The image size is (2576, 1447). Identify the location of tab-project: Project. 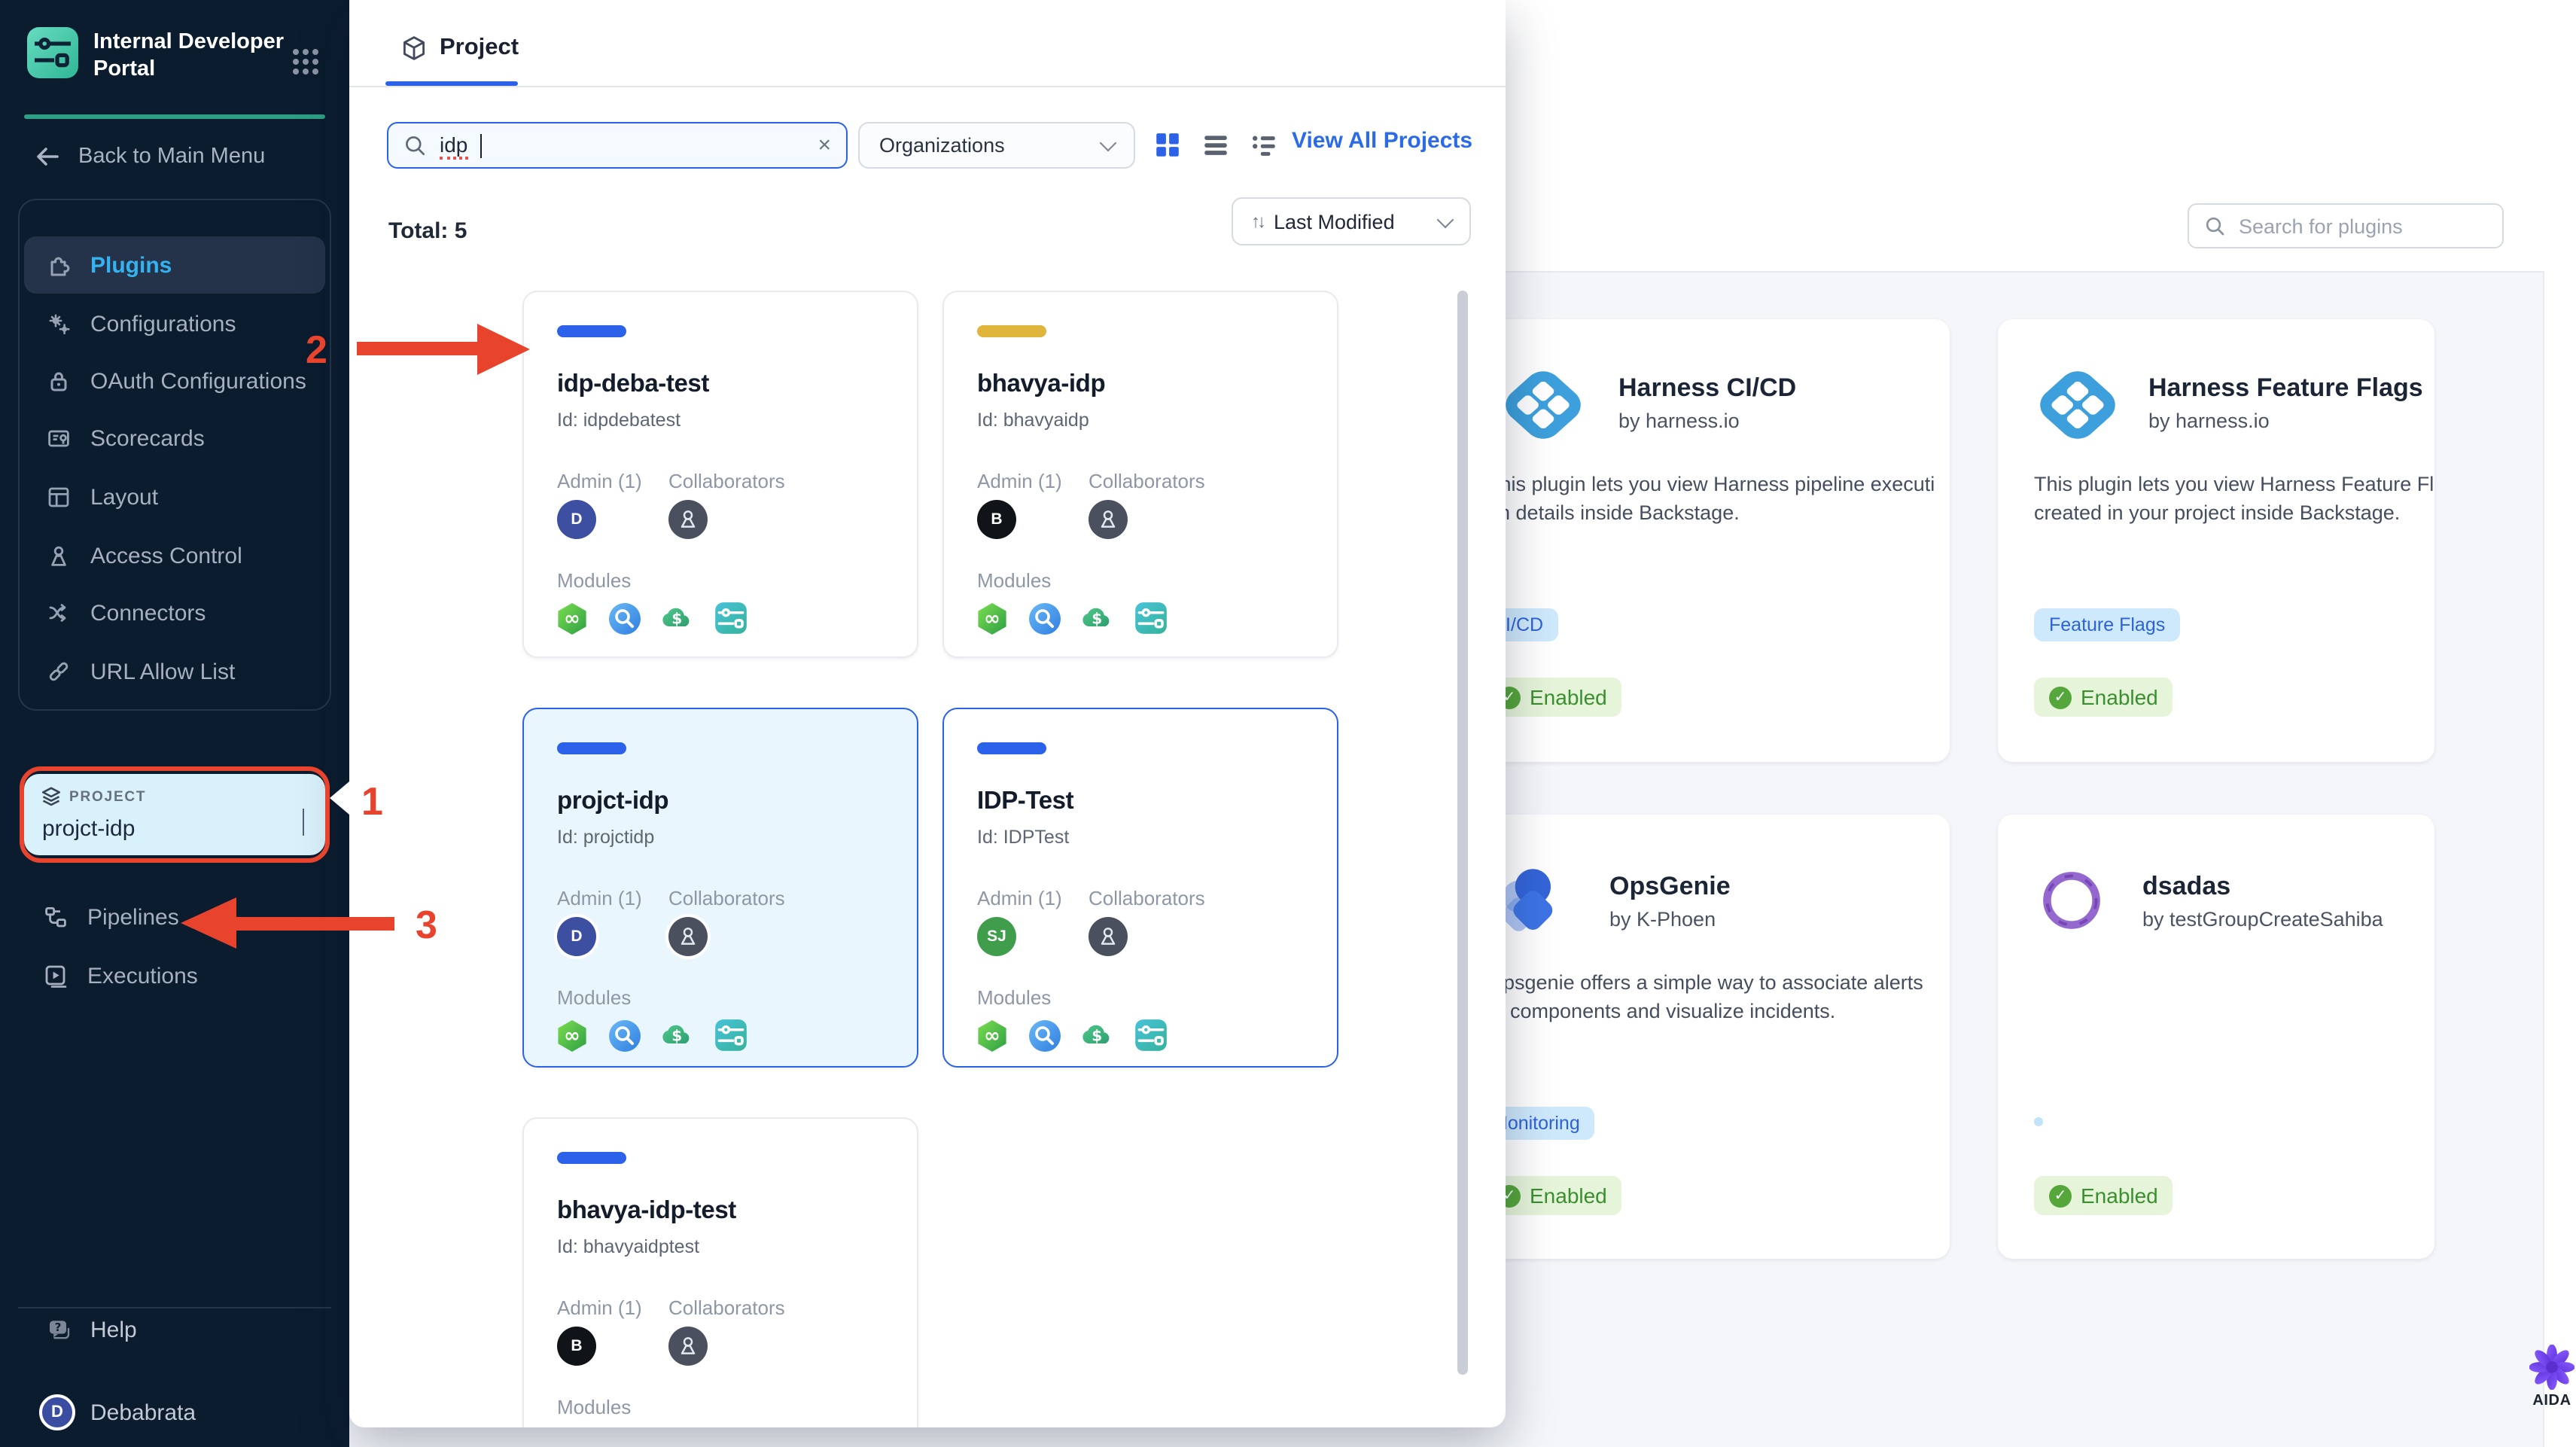
(459, 48).